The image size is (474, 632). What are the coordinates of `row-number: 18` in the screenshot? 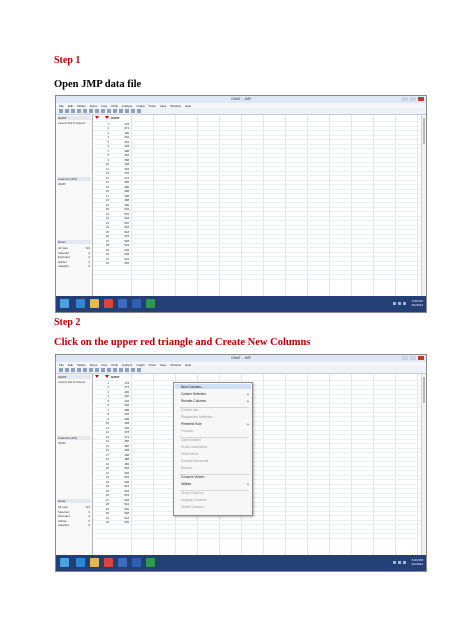 It's located at (101, 200).